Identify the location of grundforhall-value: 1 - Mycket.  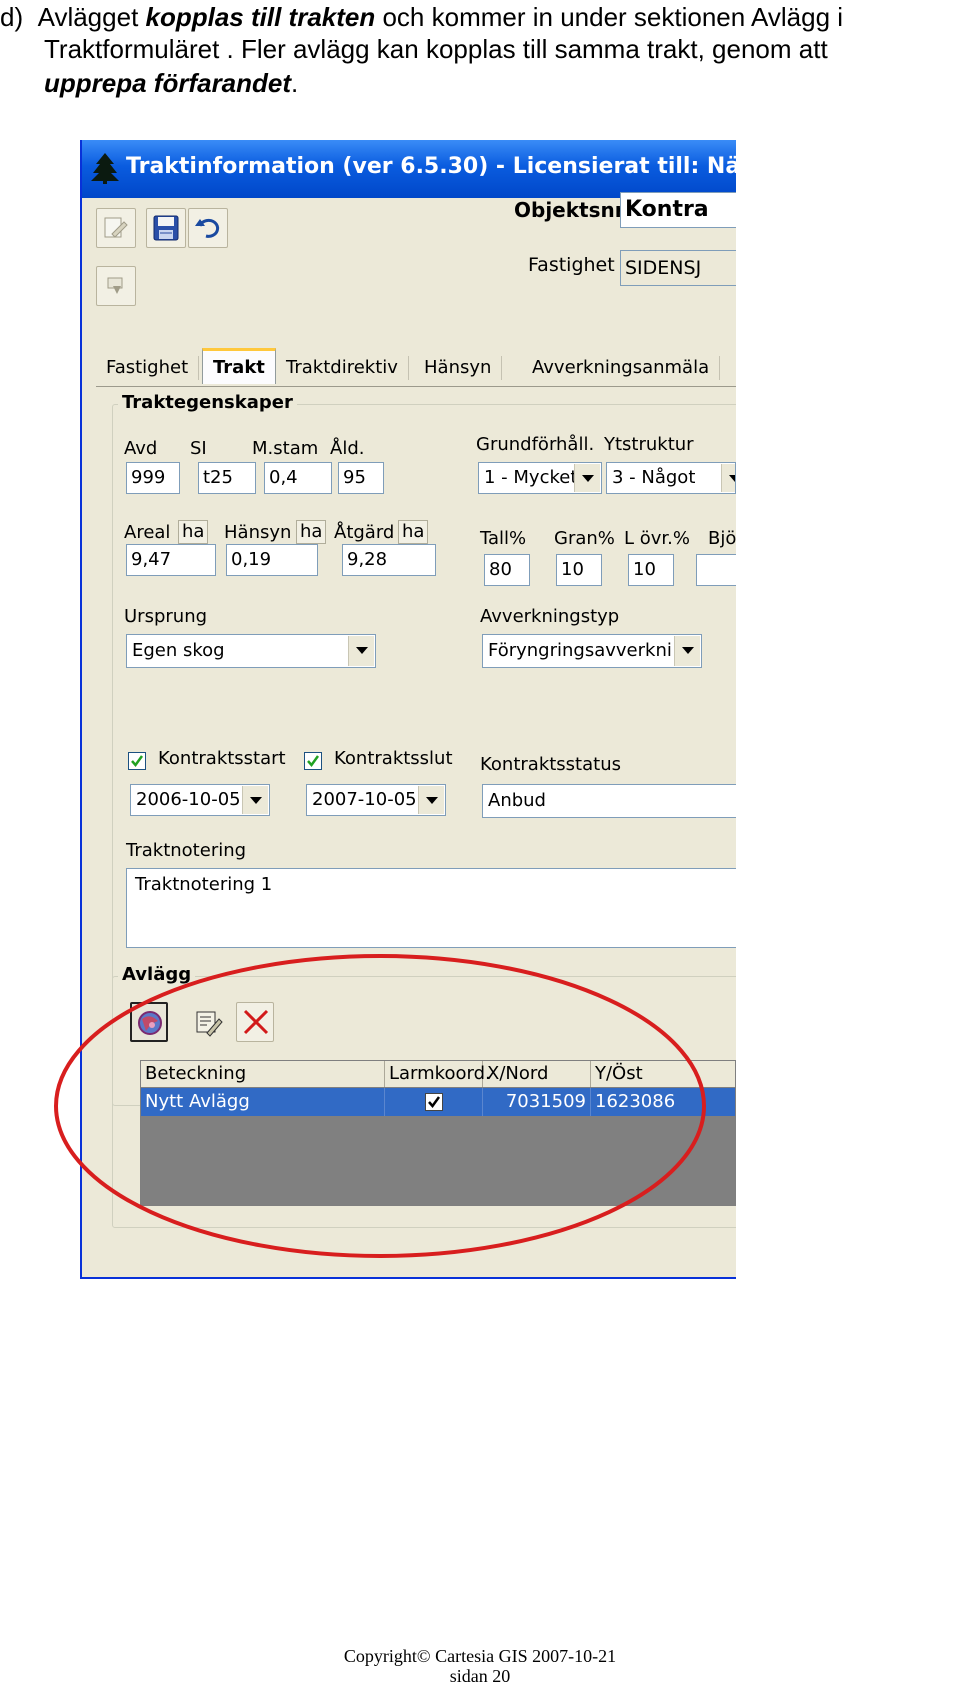
(531, 477).